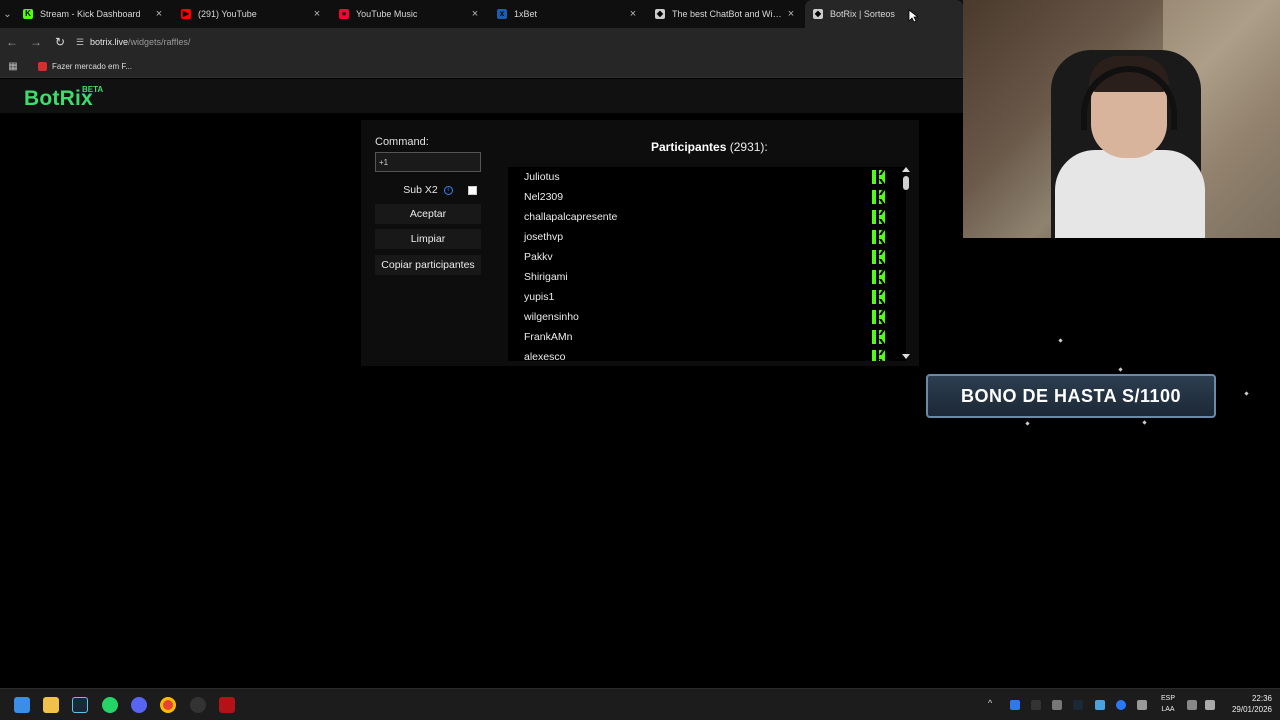 This screenshot has width=1280, height=720. What do you see at coordinates (109, 42) in the screenshot?
I see `url-host: botrix.live` at bounding box center [109, 42].